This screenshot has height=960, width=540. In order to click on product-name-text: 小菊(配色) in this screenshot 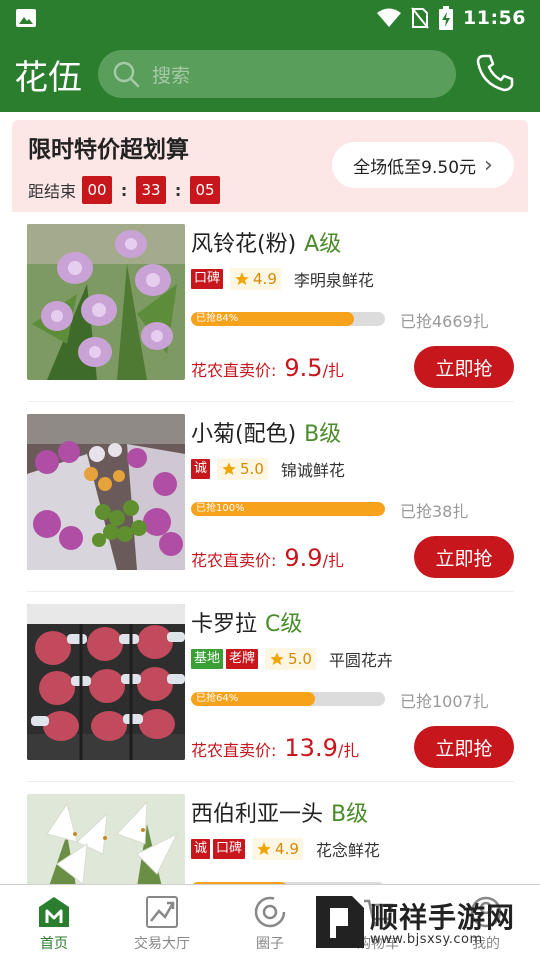, I will do `click(244, 434)`.